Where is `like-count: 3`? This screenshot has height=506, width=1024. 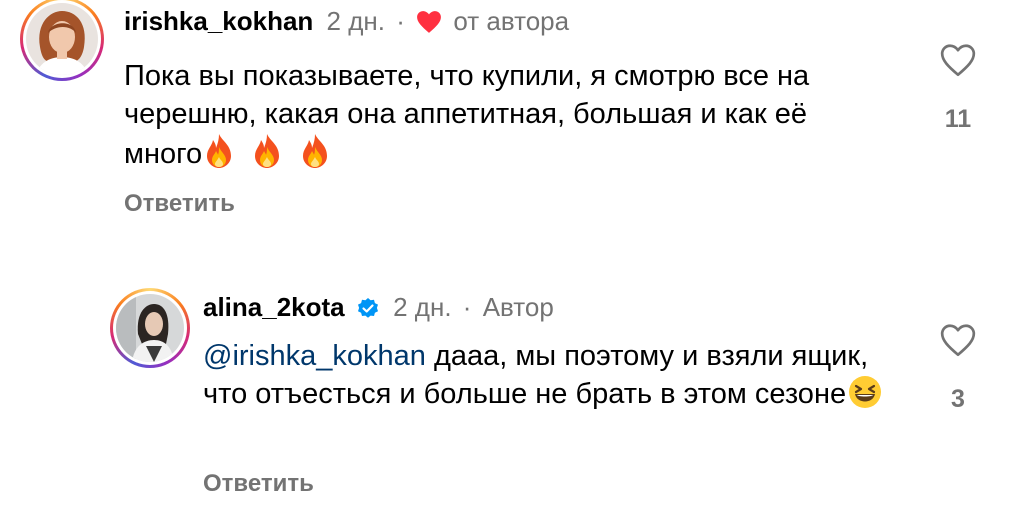 like-count: 3 is located at coordinates (958, 399).